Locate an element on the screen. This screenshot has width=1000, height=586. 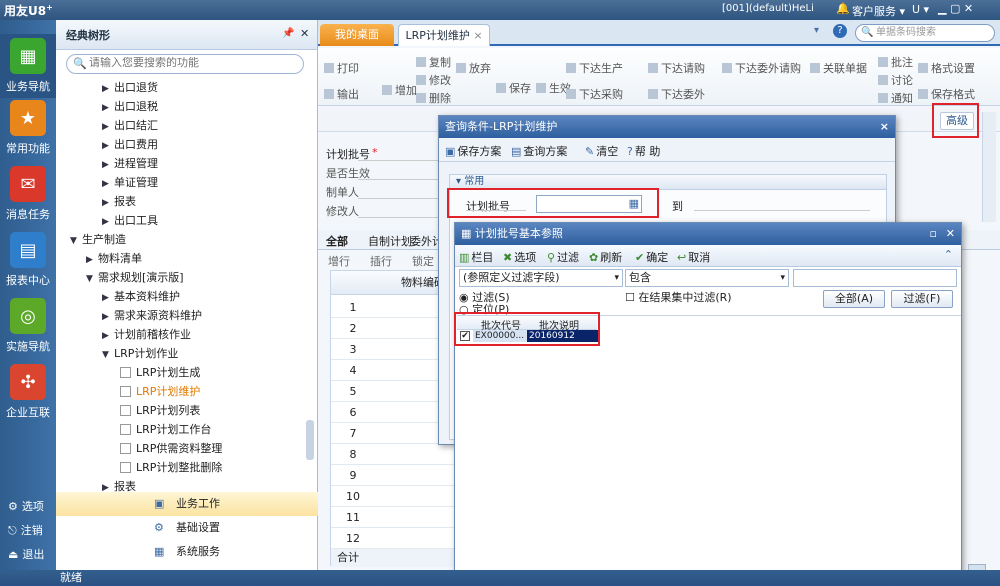
toolbar-button: 保存格式 is located at coordinates (946, 94).